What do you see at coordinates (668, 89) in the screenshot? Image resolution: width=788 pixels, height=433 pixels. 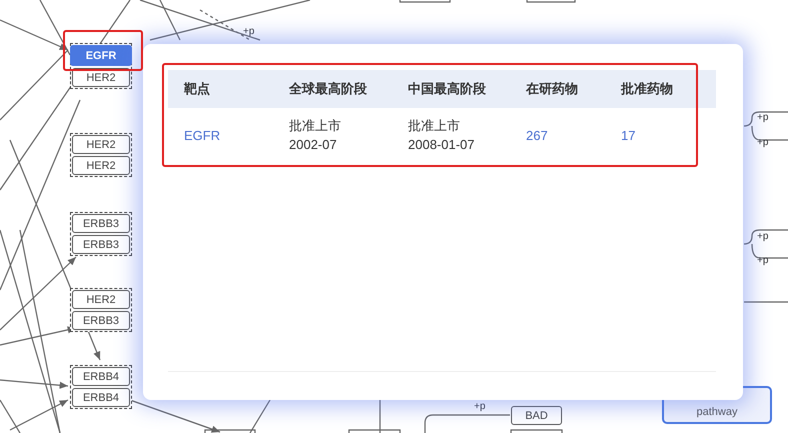 I see `column-header: 批准药物` at bounding box center [668, 89].